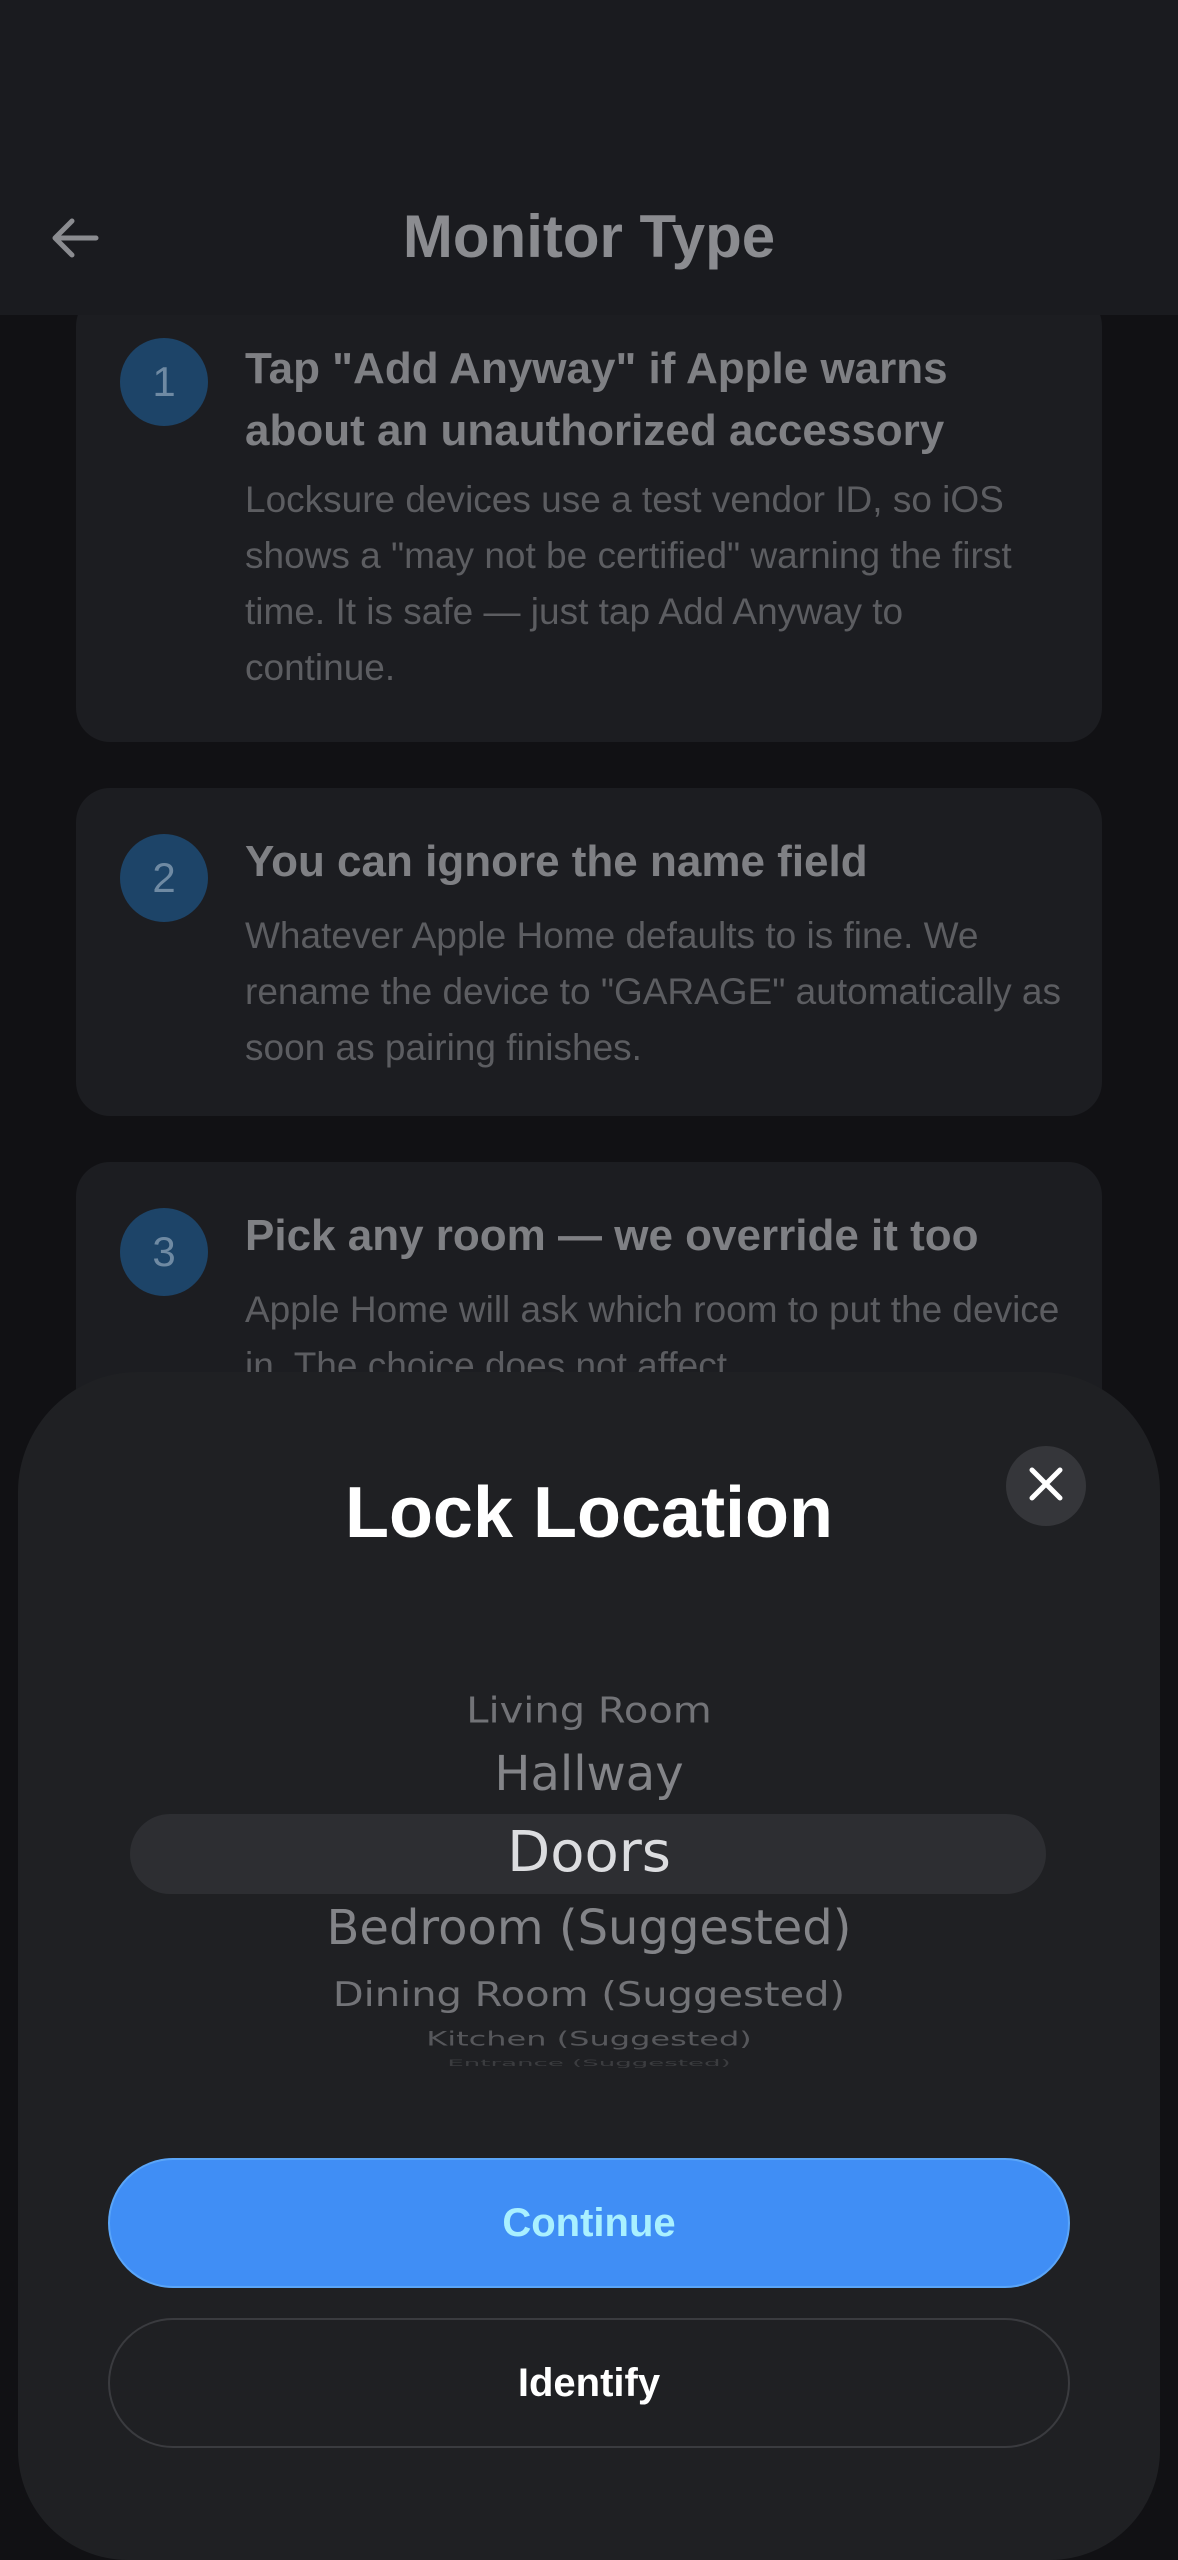  What do you see at coordinates (164, 1252) in the screenshot?
I see `step-number-badge: 3` at bounding box center [164, 1252].